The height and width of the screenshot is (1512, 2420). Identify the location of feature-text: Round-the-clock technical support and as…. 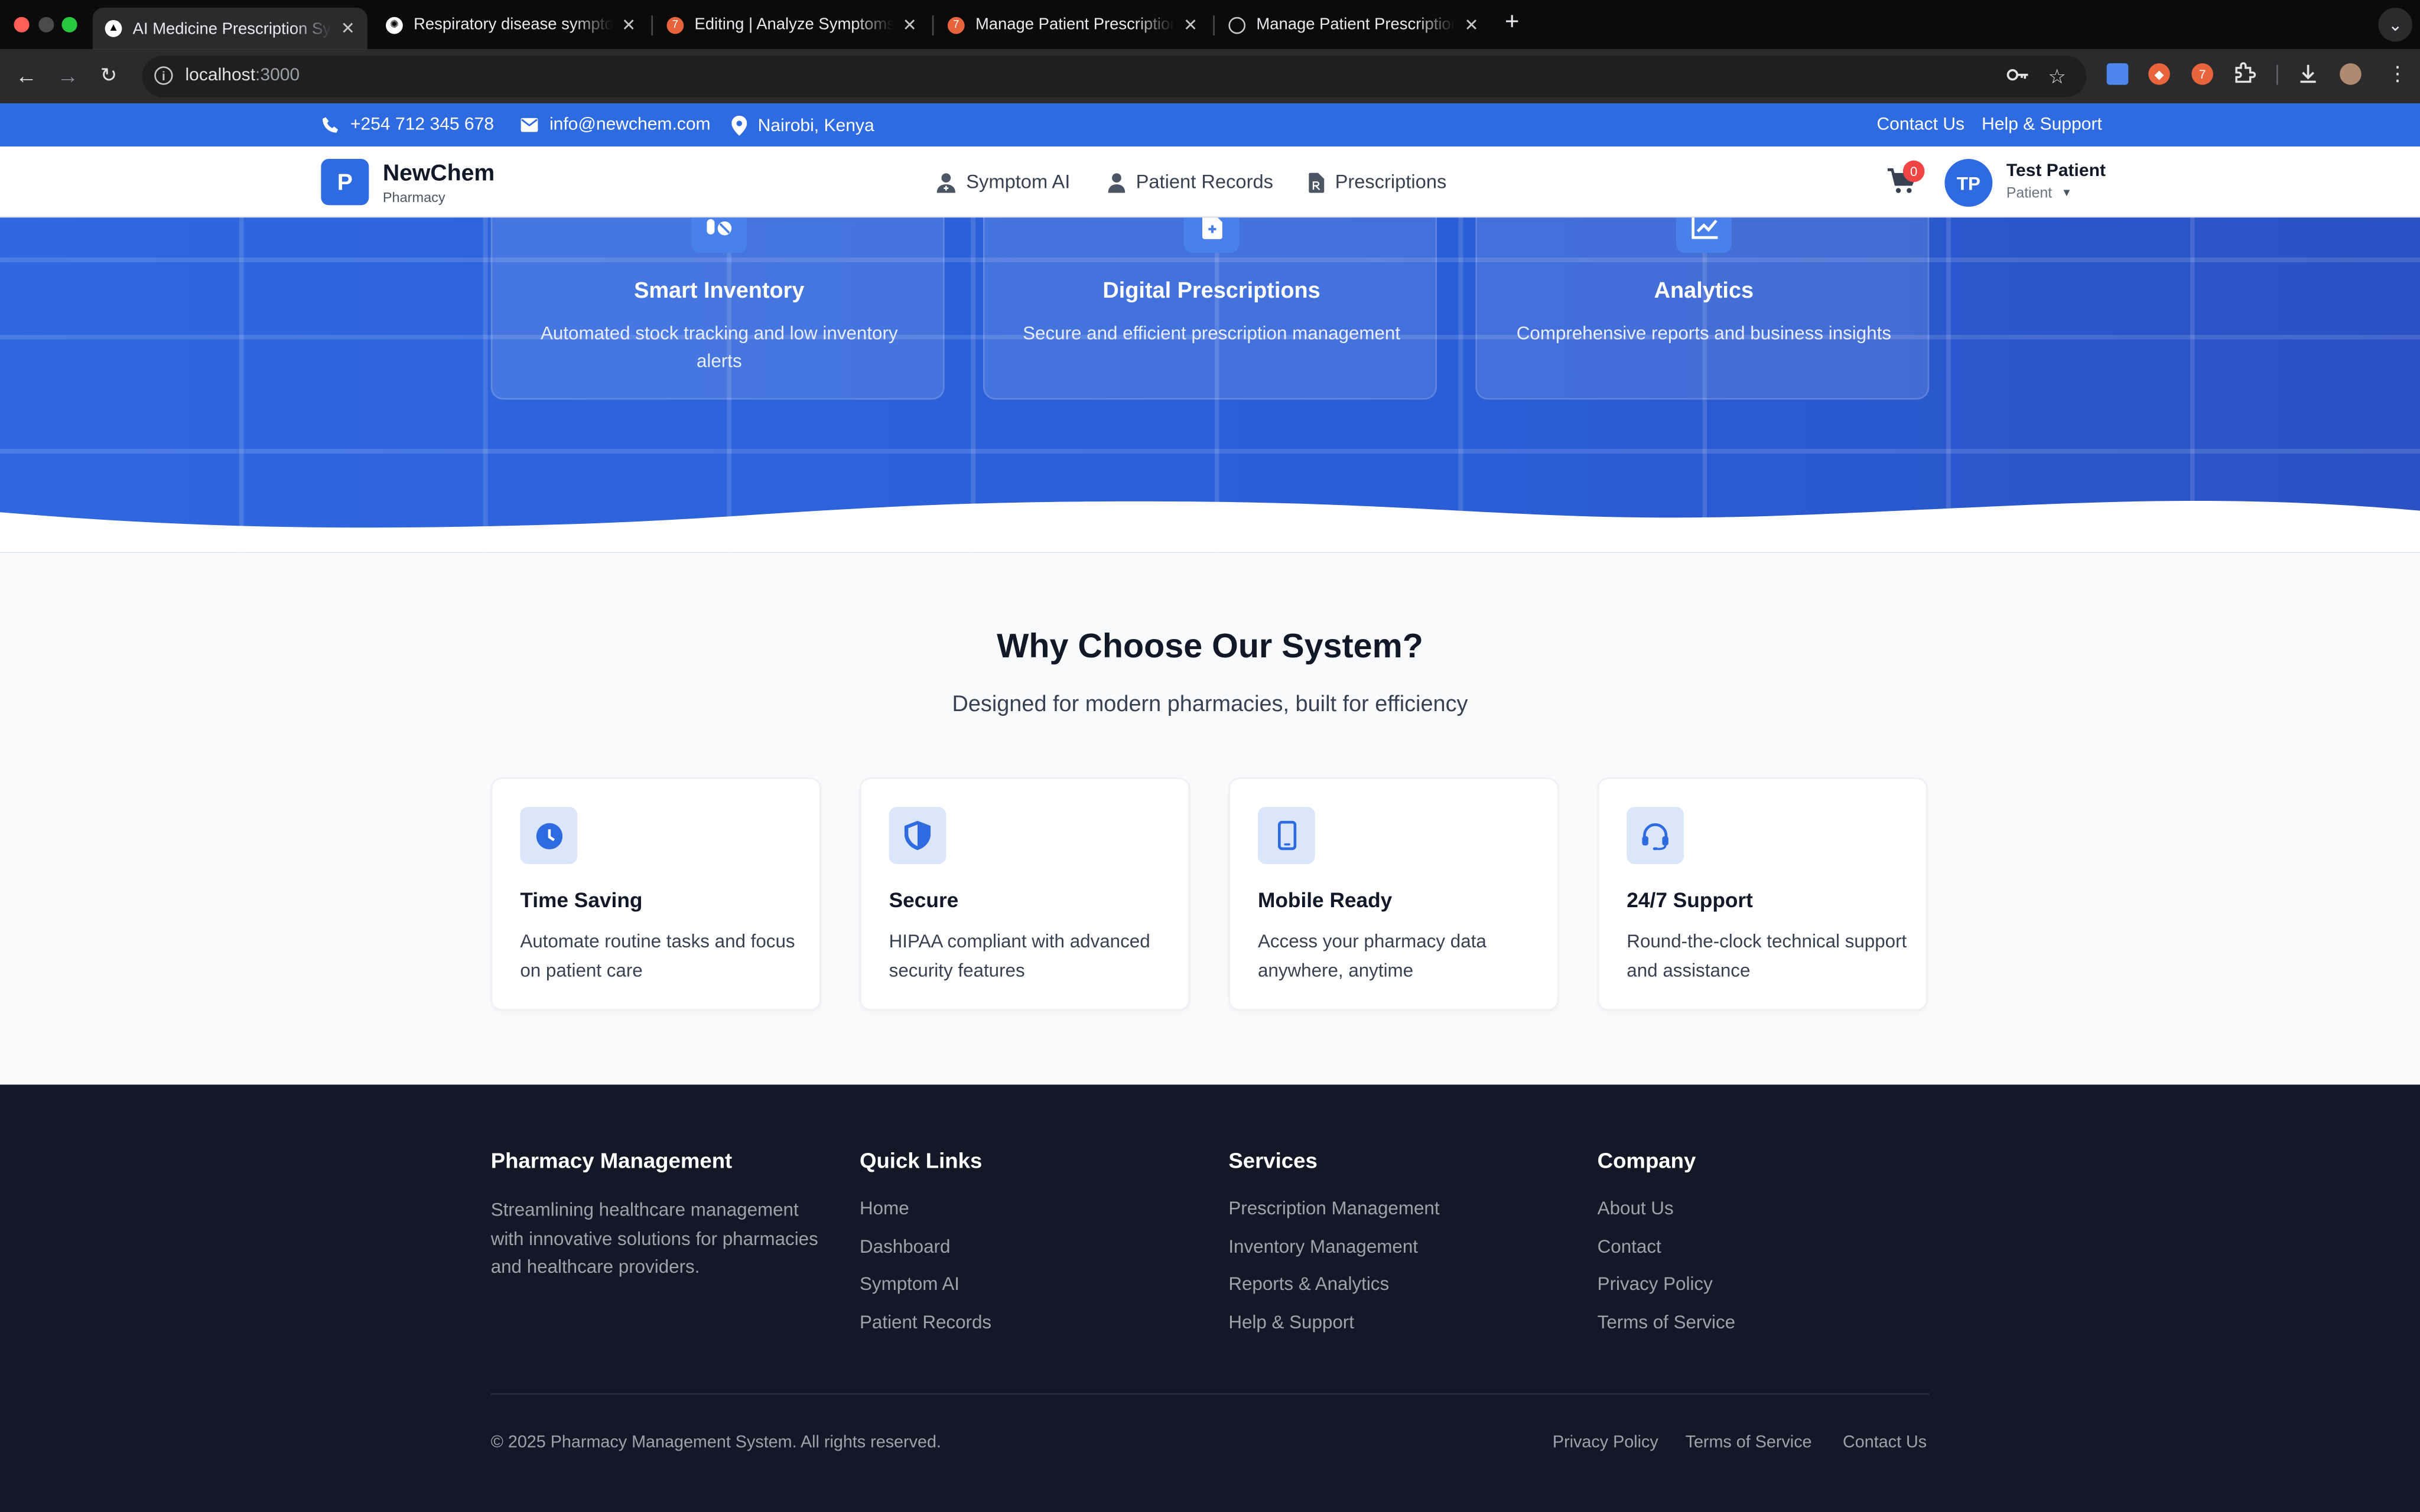
(1767, 955).